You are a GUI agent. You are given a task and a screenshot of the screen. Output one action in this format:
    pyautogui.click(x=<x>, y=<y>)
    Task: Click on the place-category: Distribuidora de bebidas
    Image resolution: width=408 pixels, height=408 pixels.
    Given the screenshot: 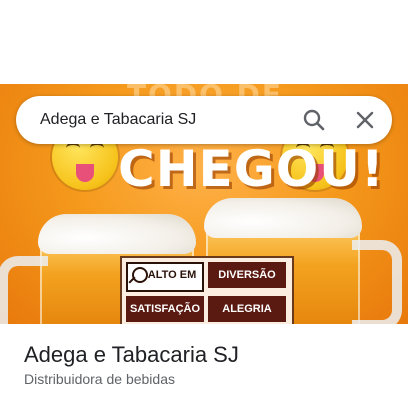 What is the action you would take?
    pyautogui.click(x=99, y=379)
    